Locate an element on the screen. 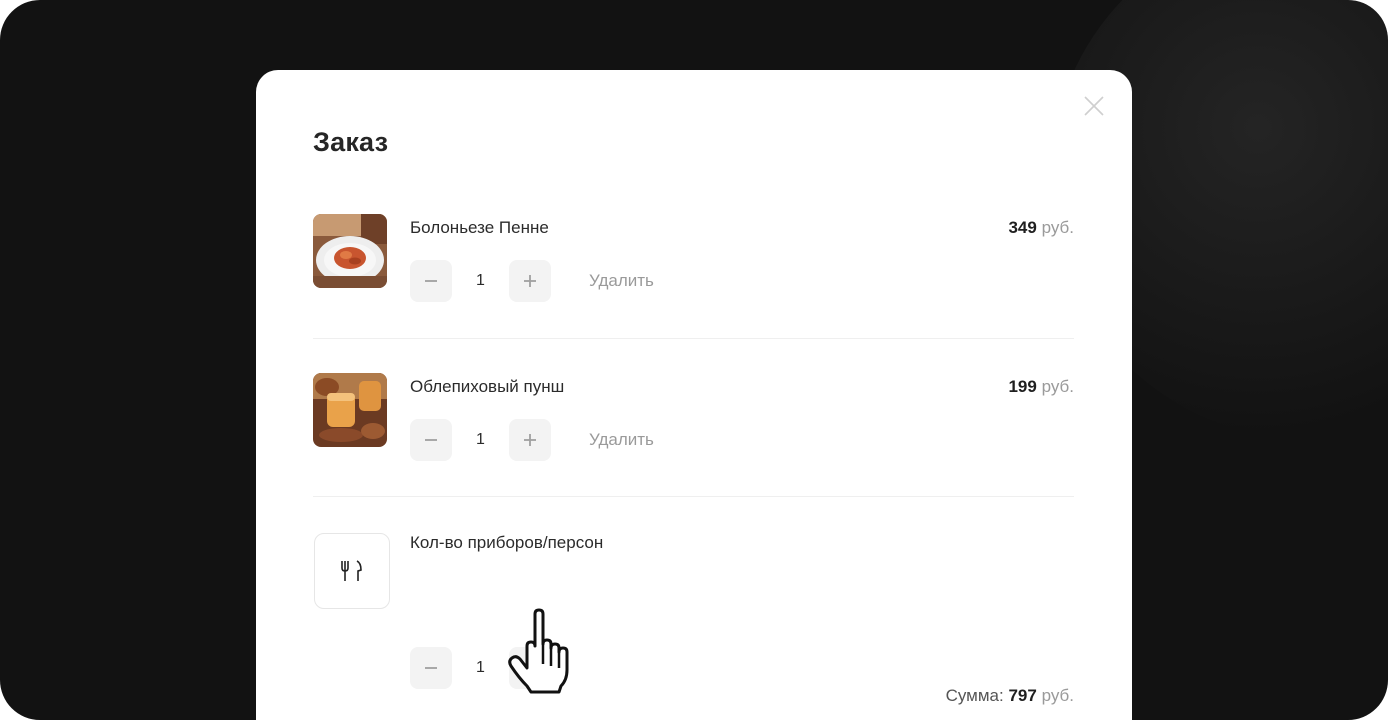 The width and height of the screenshot is (1388, 720). price-value: 349 is located at coordinates (1022, 227).